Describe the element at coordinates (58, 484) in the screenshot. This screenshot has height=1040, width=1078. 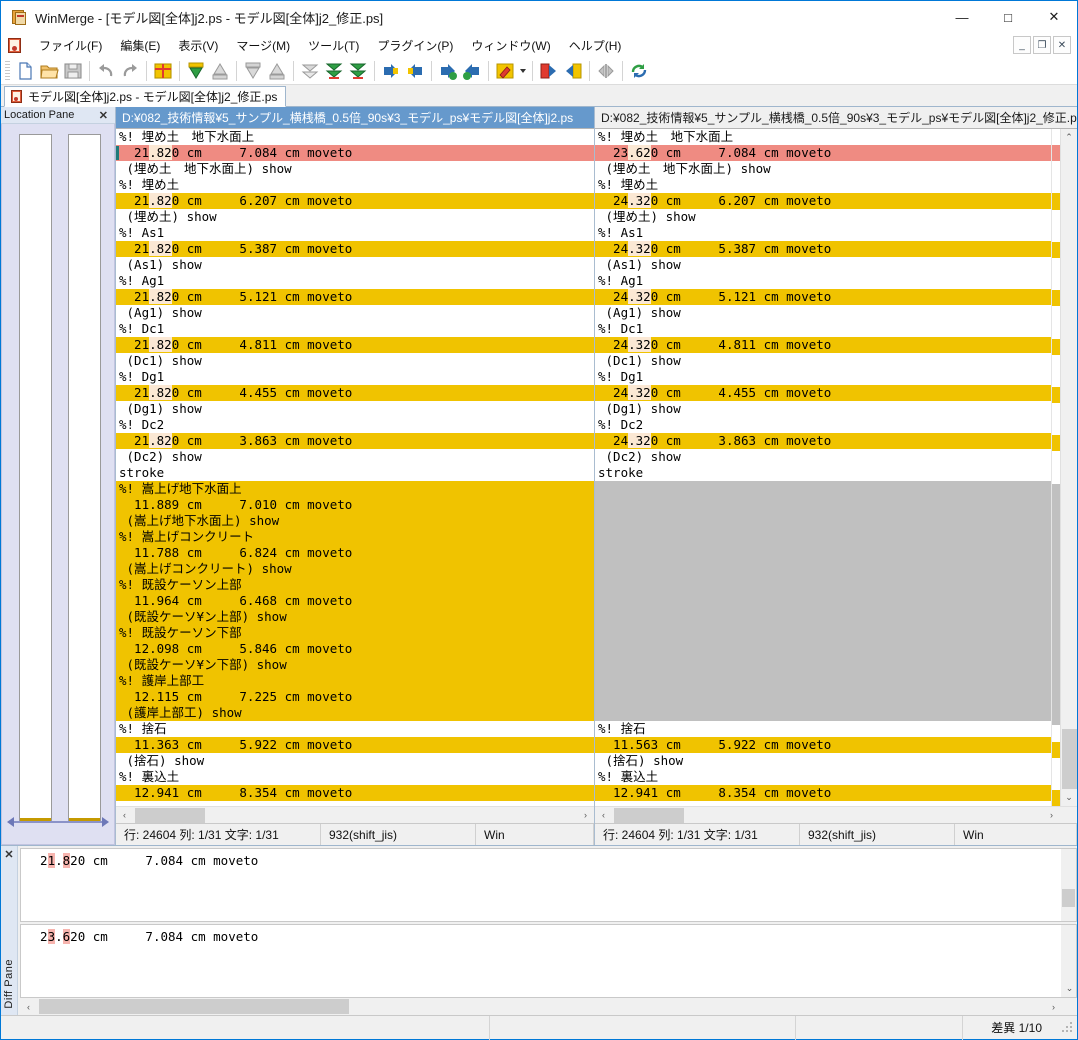
I see `location-pane-body` at that location.